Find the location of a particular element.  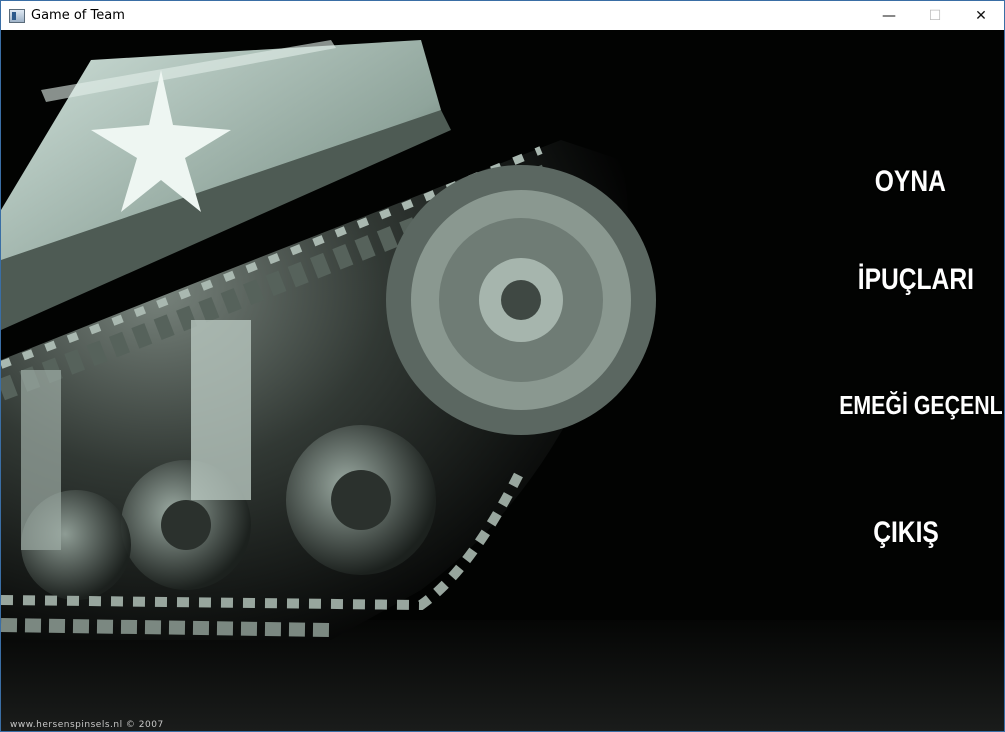

window-title: Game of Team is located at coordinates (78, 15).